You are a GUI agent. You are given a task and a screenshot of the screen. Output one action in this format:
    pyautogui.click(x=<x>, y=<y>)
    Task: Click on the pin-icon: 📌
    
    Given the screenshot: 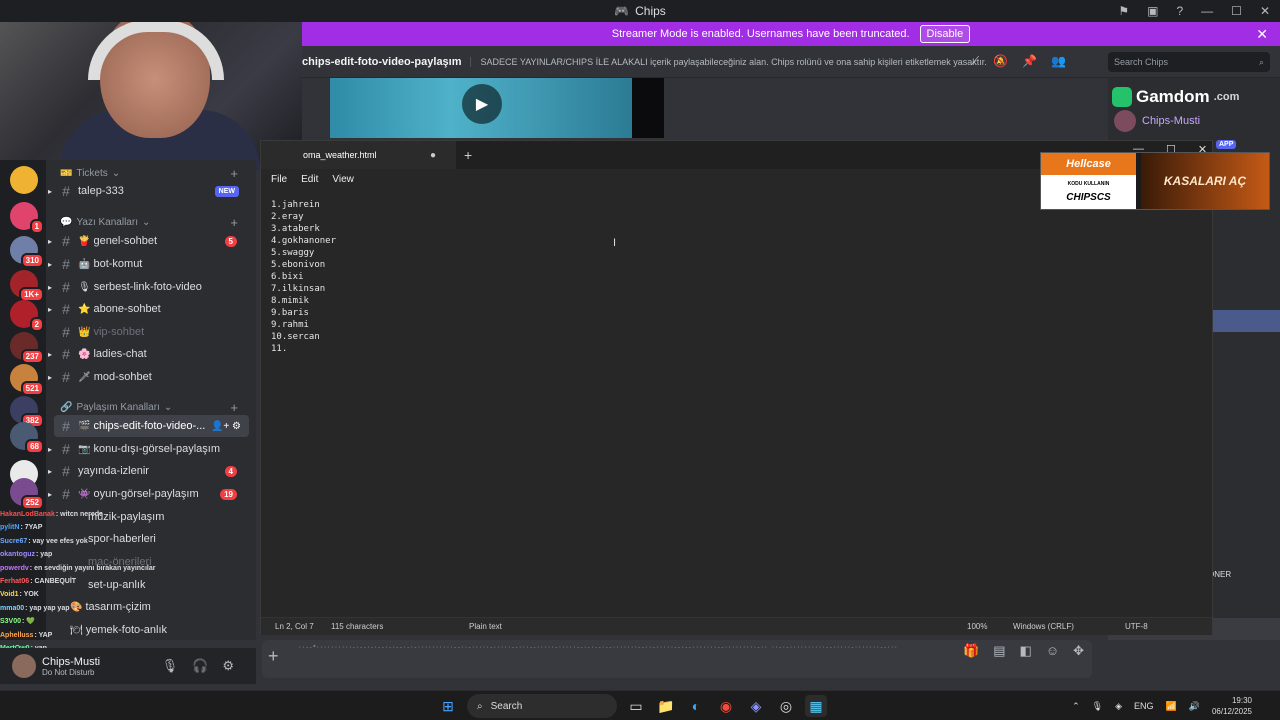 What is the action you would take?
    pyautogui.click(x=1029, y=61)
    